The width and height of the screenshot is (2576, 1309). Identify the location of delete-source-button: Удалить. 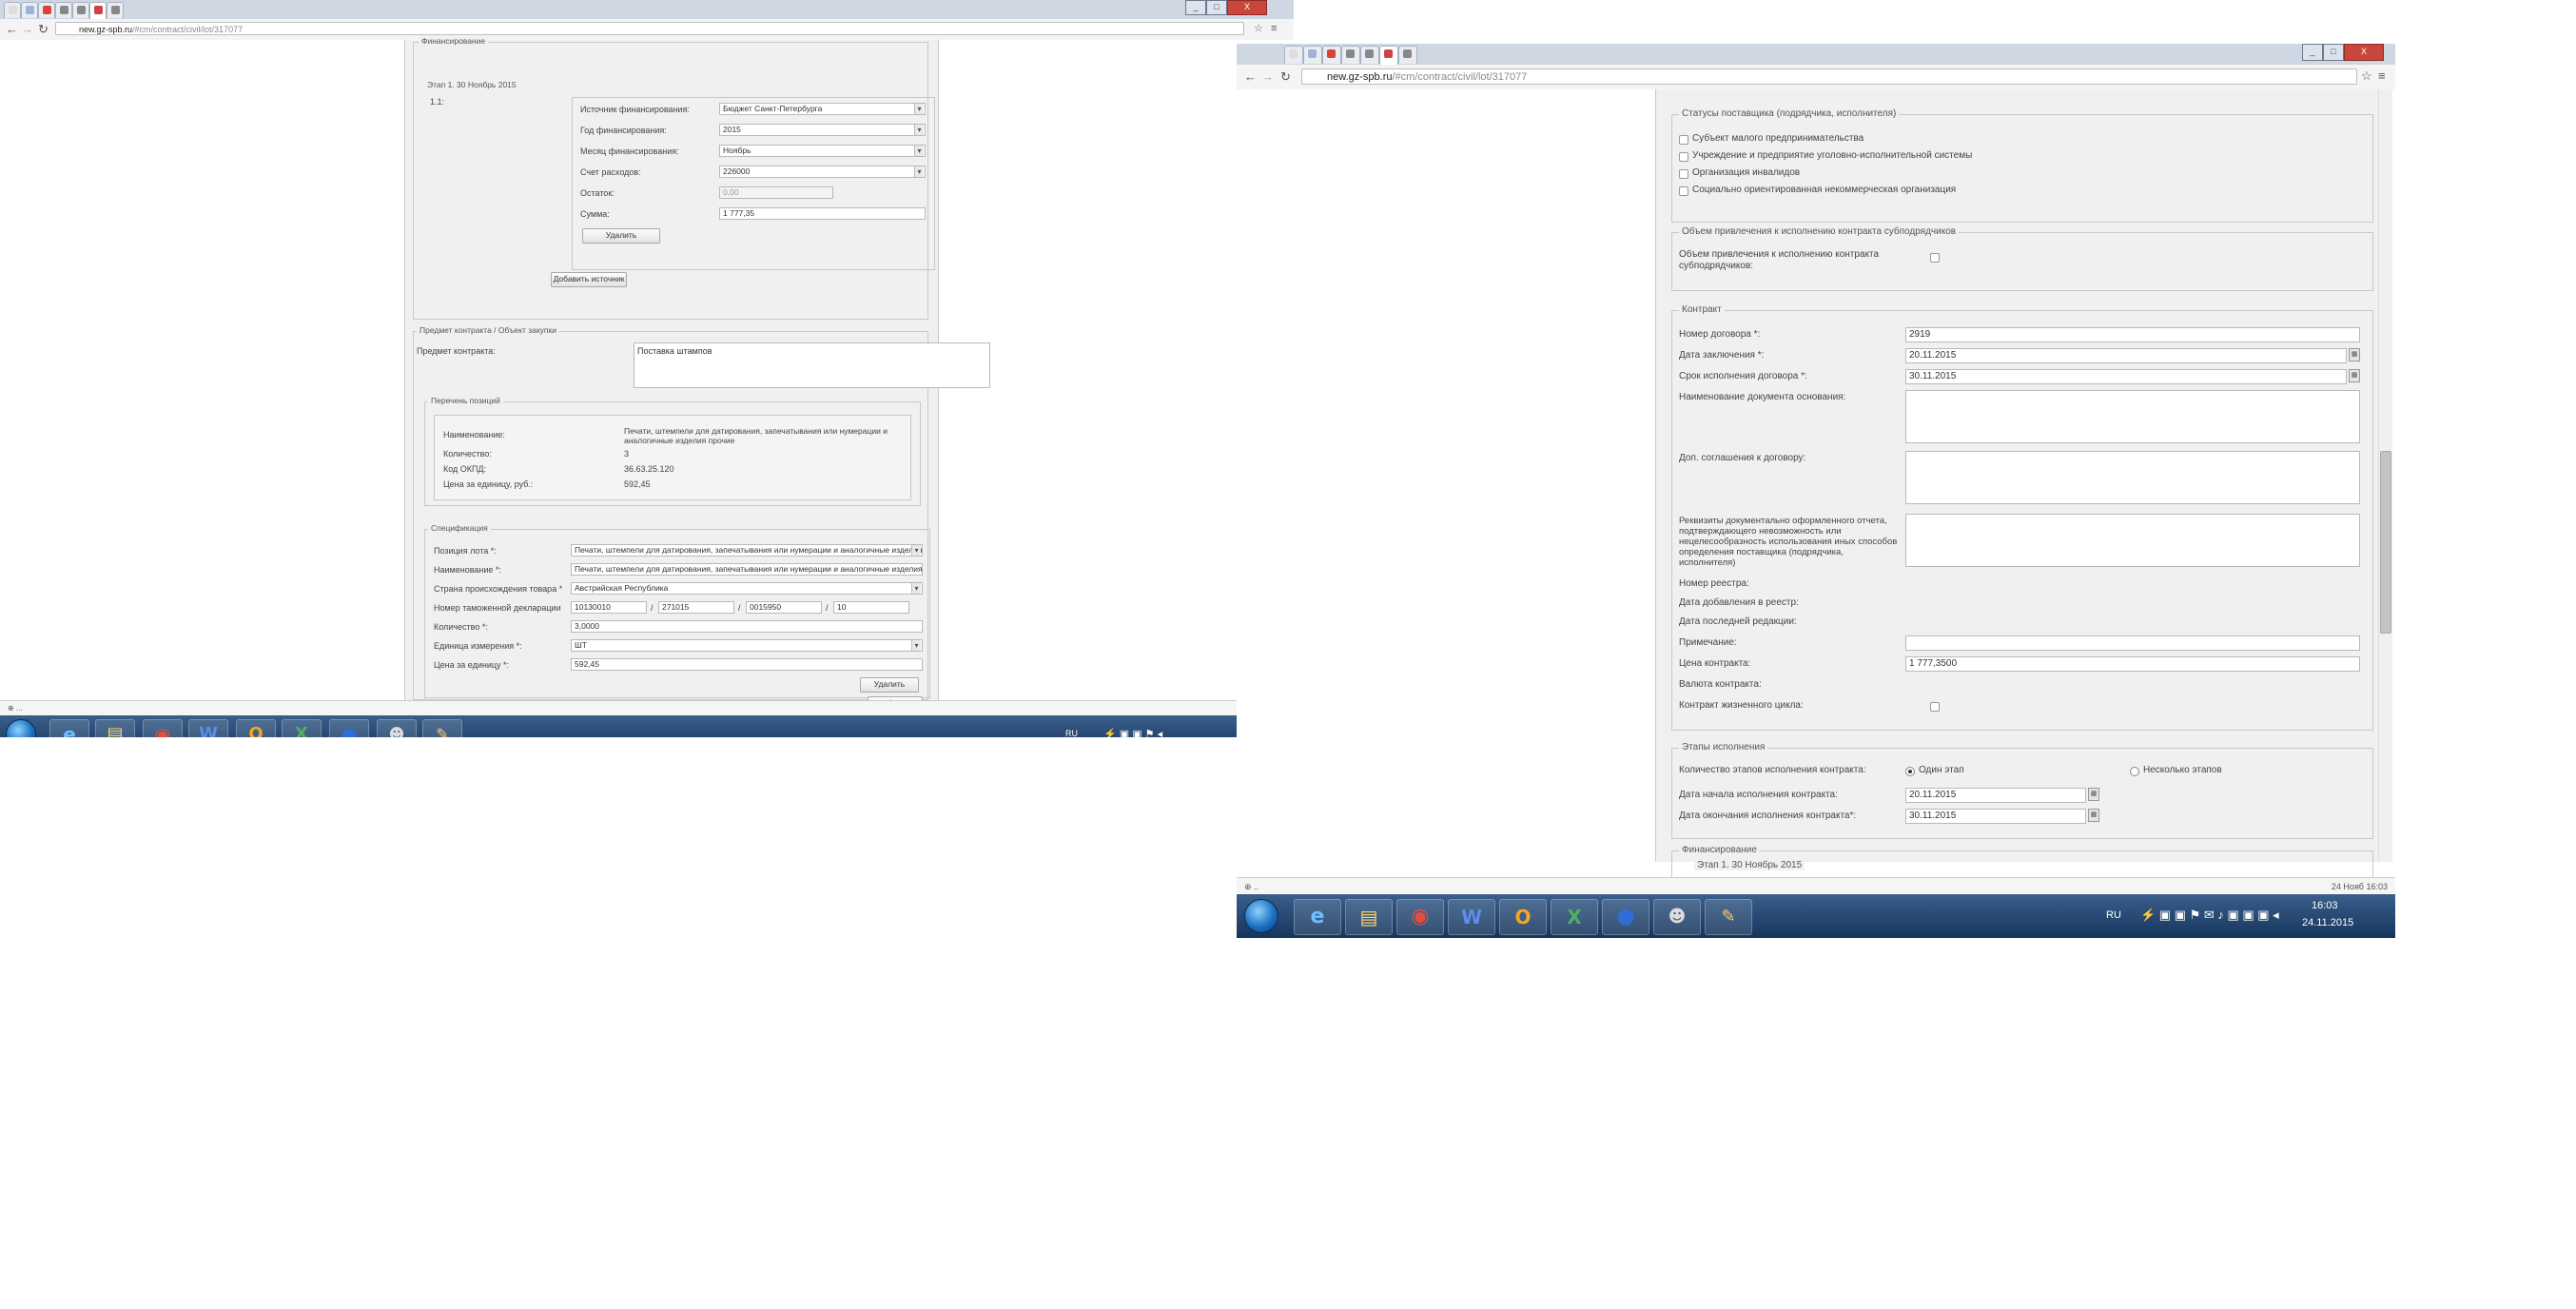
(621, 236).